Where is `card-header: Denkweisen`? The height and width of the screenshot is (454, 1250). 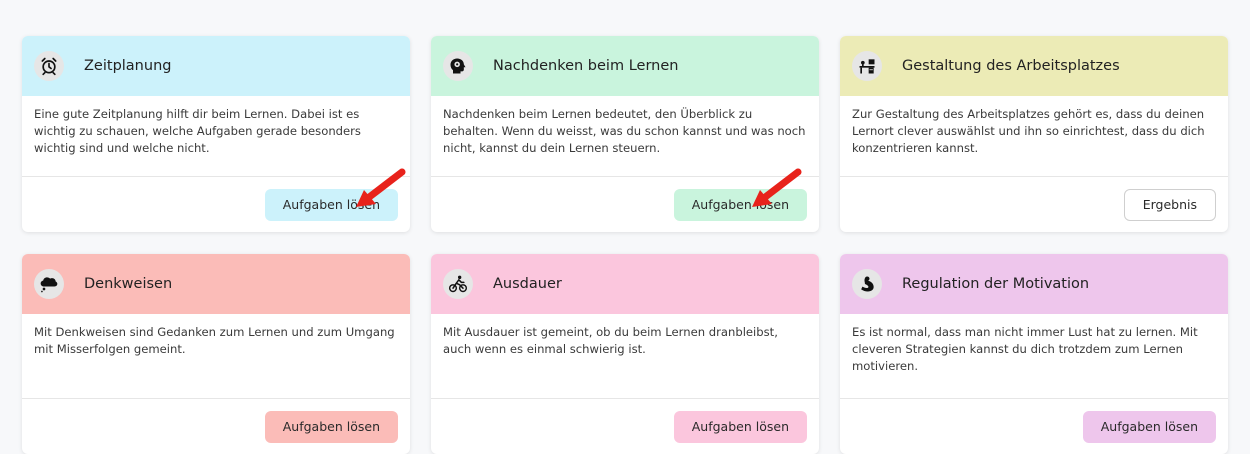
card-header: Denkweisen is located at coordinates (216, 284).